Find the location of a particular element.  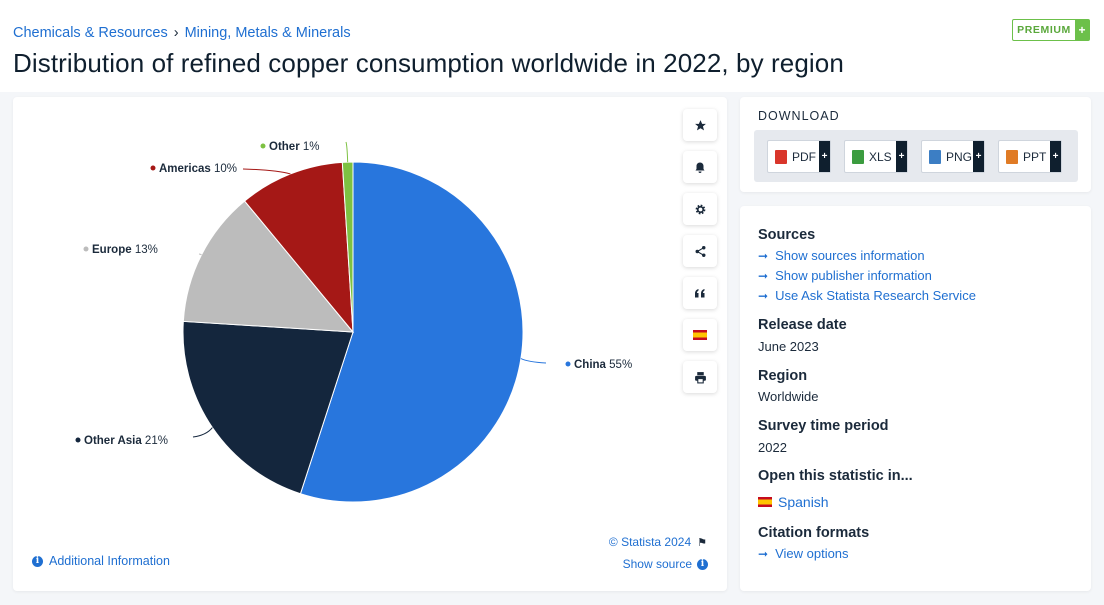

copyright-link: © Statista 2024 ⚑ is located at coordinates (658, 542).